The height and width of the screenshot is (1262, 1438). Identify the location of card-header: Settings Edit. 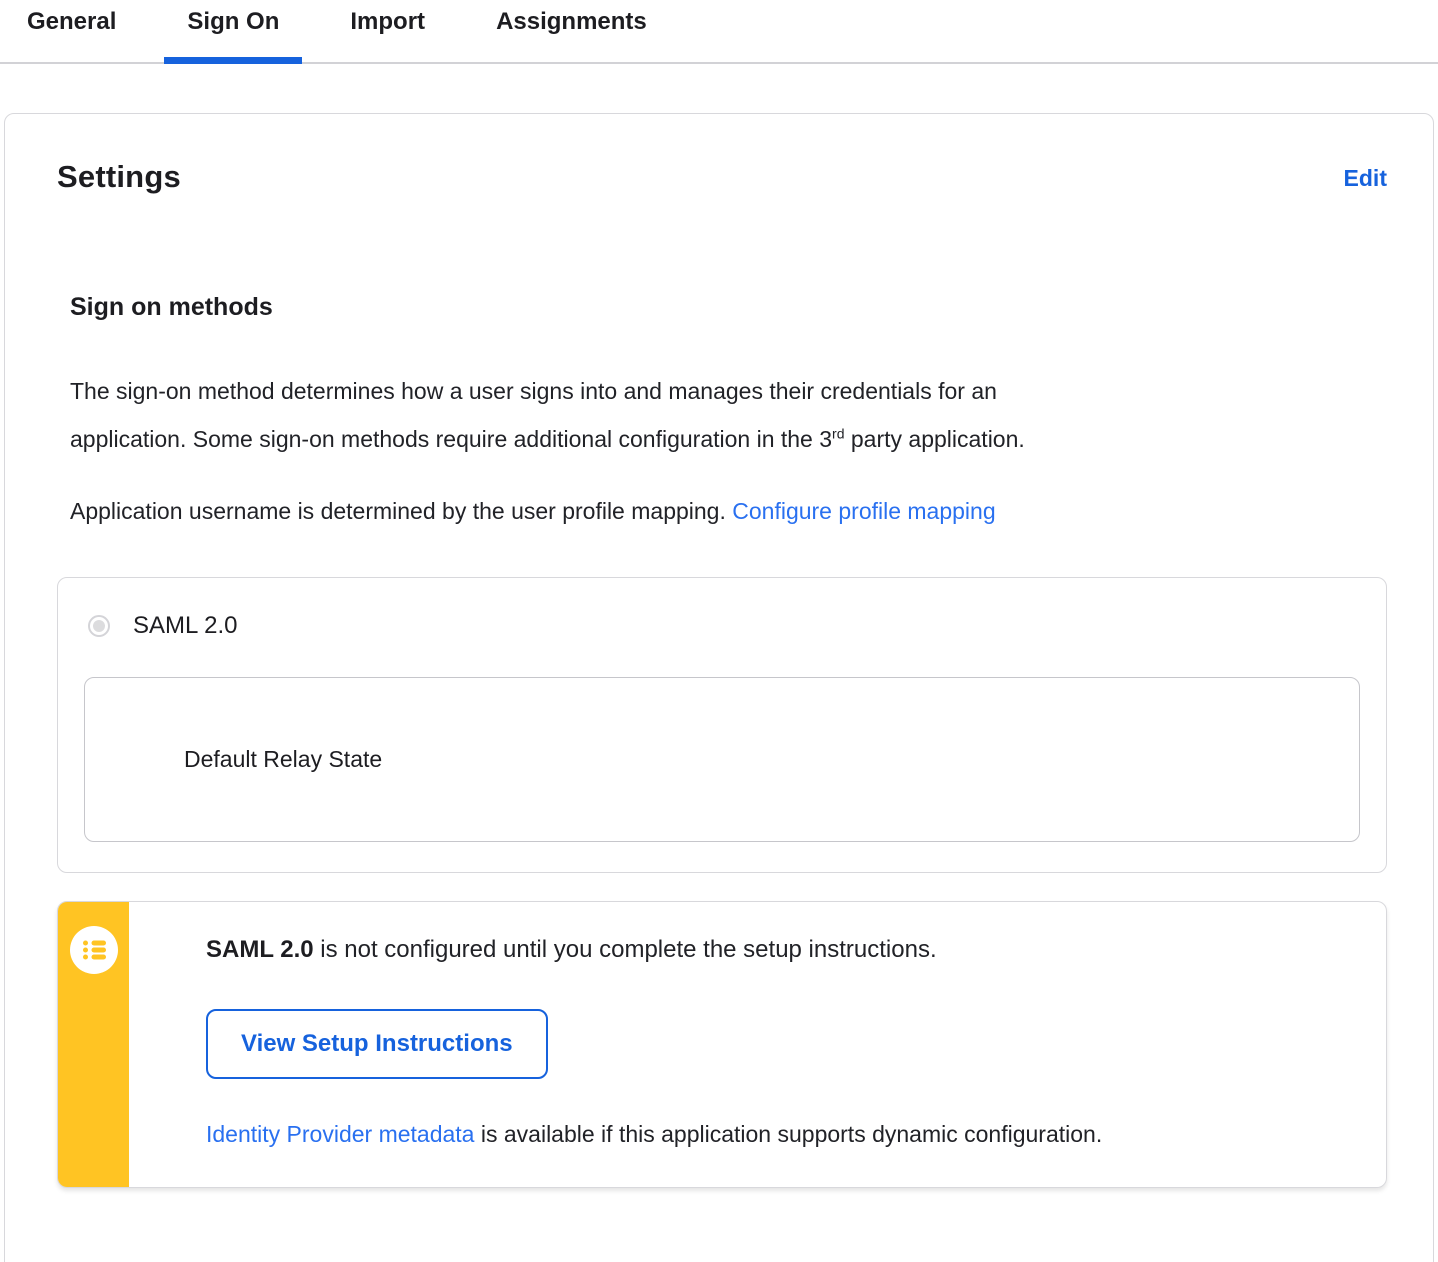
(722, 177).